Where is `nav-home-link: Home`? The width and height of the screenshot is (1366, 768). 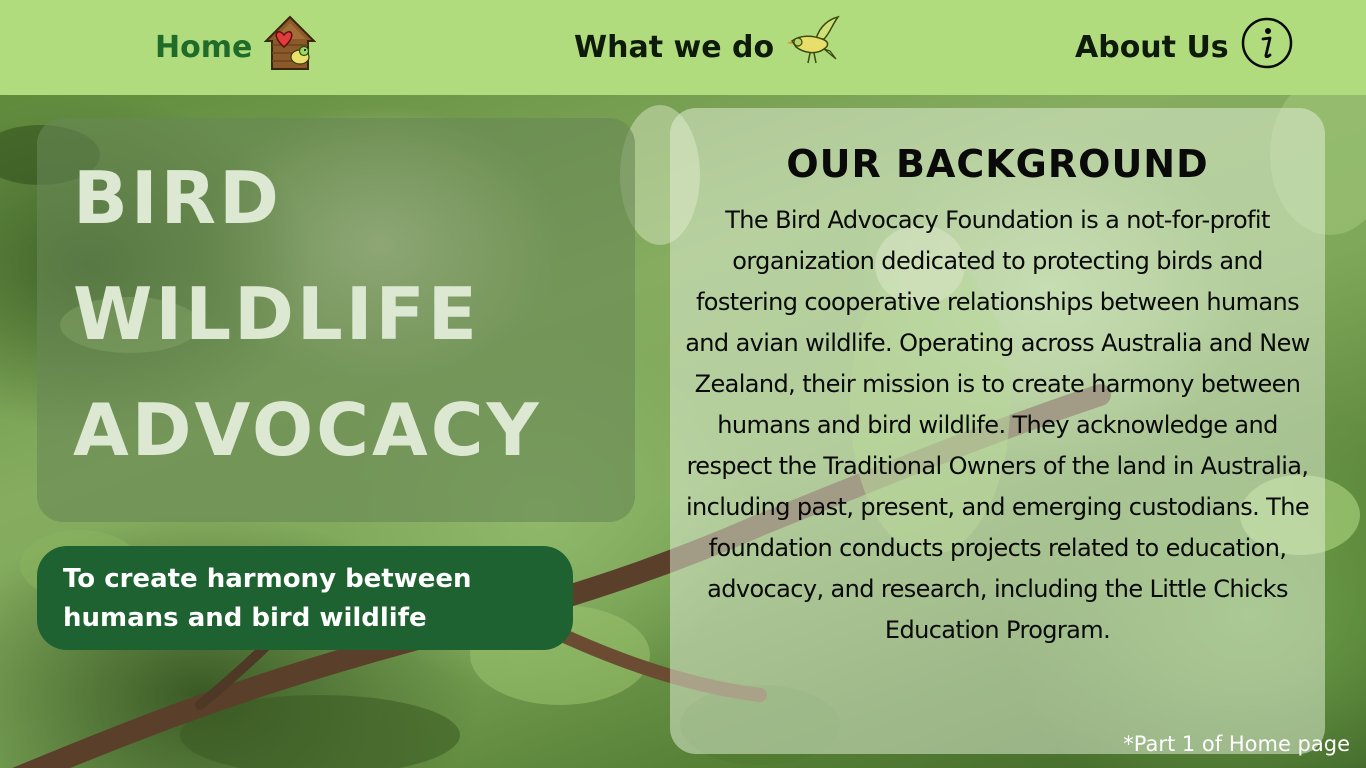
nav-home-link: Home is located at coordinates (236, 47).